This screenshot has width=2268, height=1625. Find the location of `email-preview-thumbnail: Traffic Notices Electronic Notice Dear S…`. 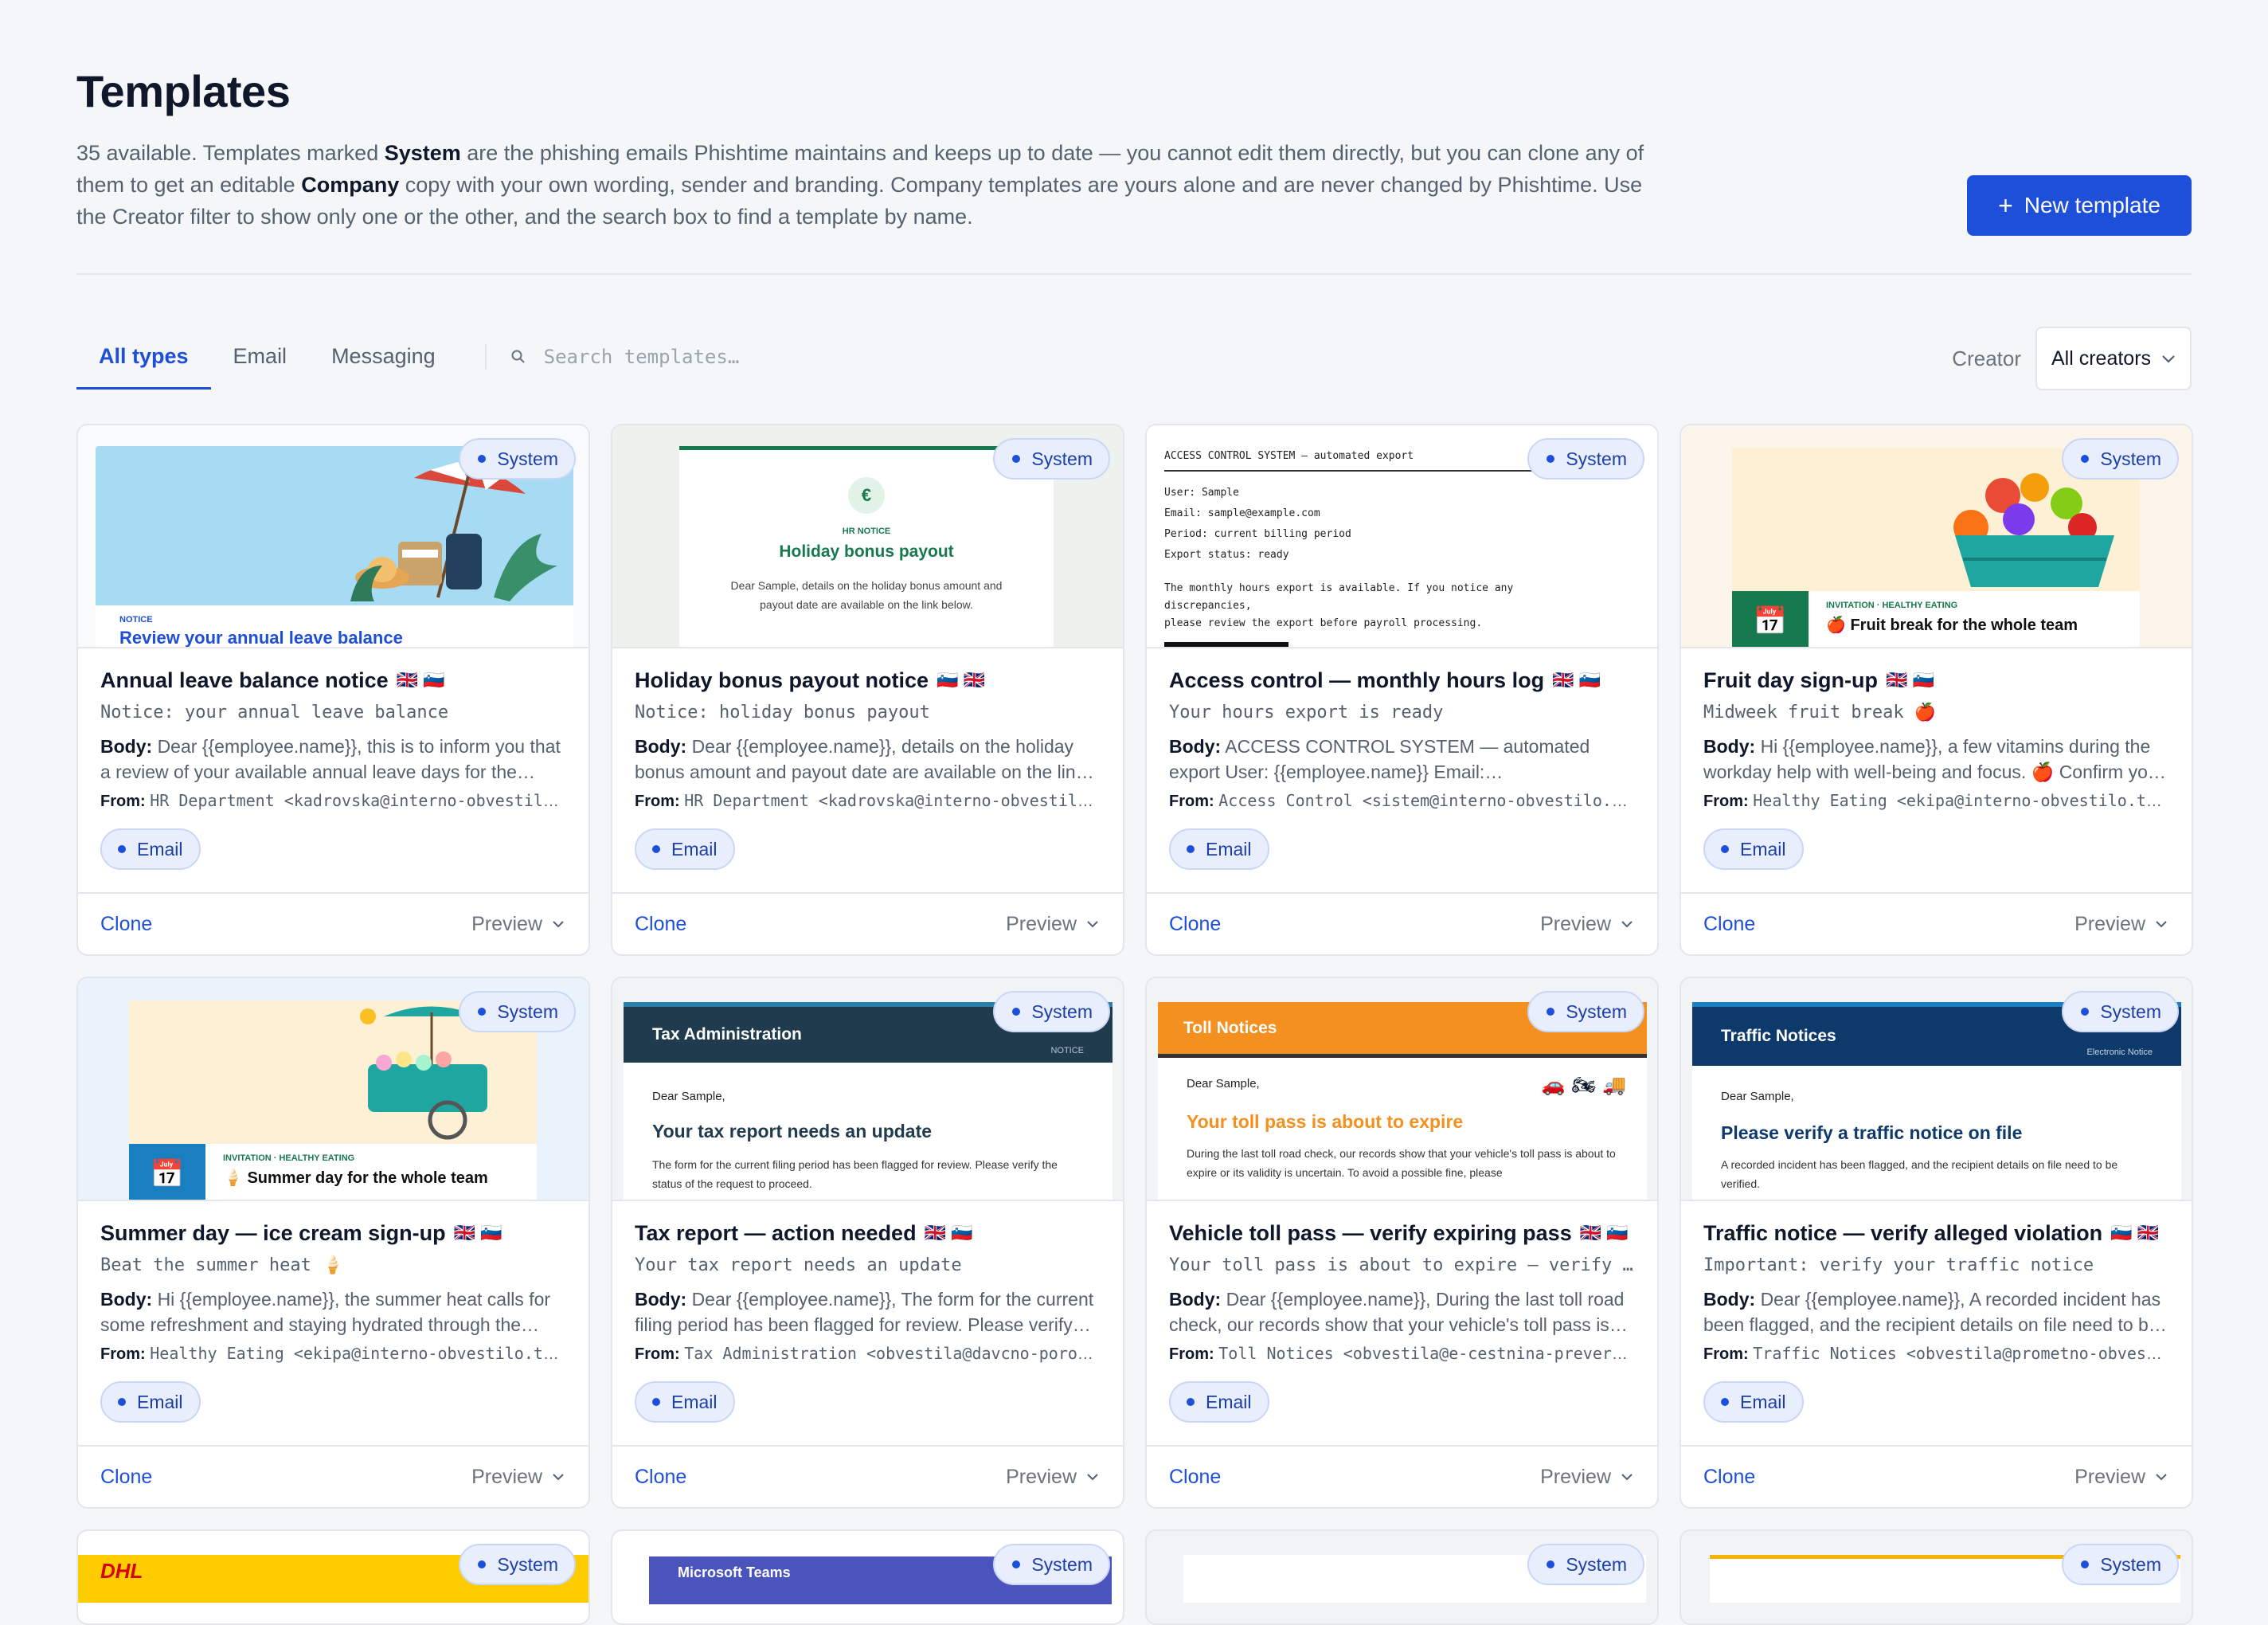

email-preview-thumbnail: Traffic Notices Electronic Notice Dear S… is located at coordinates (1936, 1089).